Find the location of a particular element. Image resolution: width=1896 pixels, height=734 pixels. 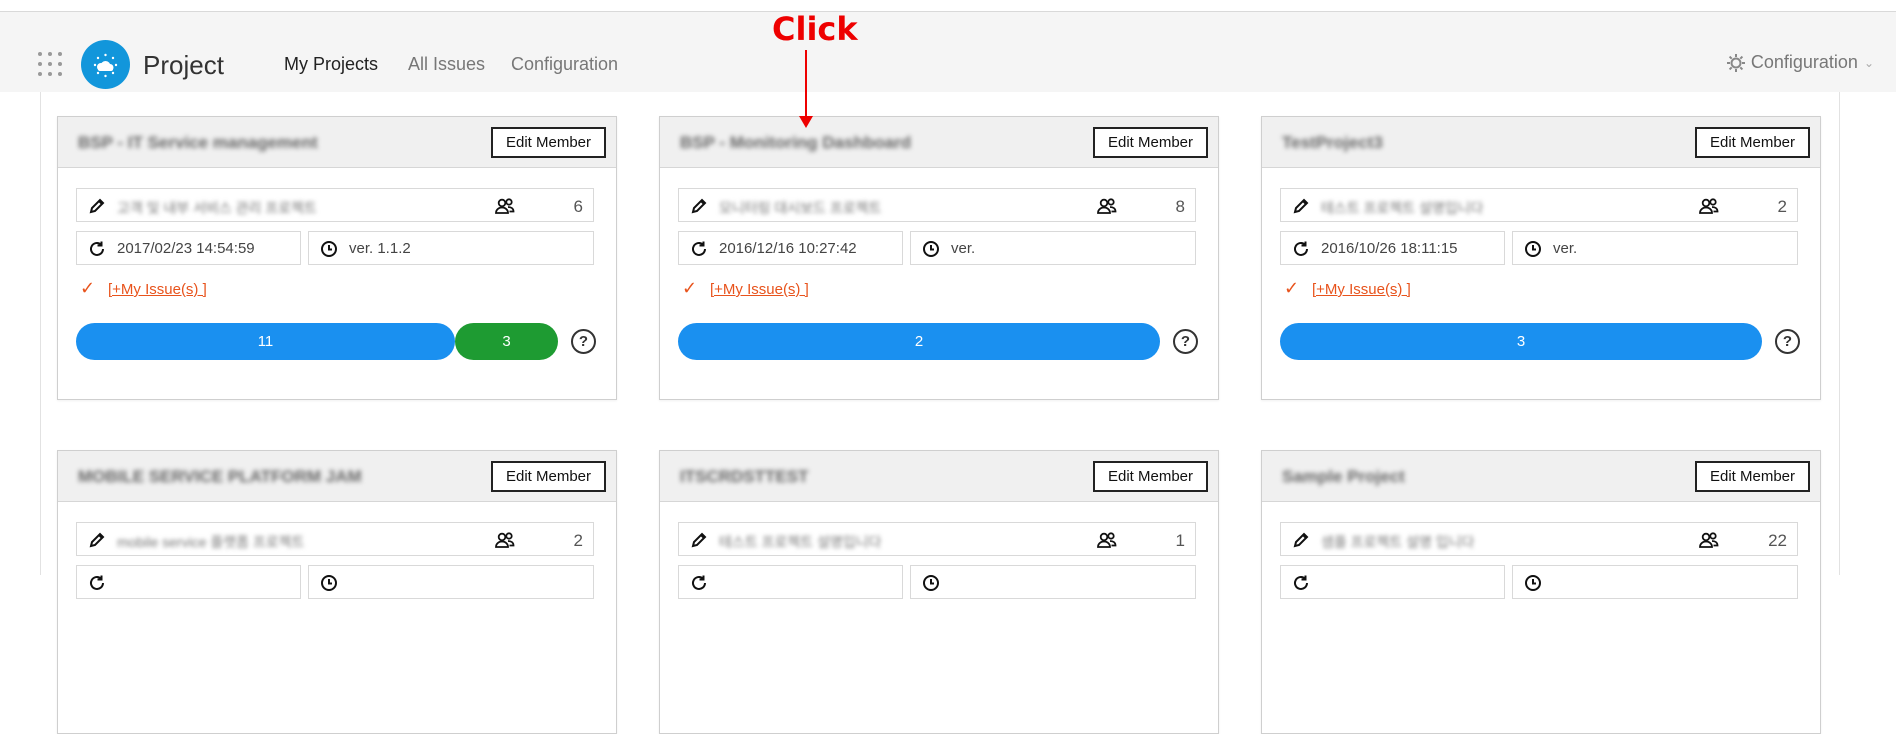

apps-grid-icon is located at coordinates (50, 64).